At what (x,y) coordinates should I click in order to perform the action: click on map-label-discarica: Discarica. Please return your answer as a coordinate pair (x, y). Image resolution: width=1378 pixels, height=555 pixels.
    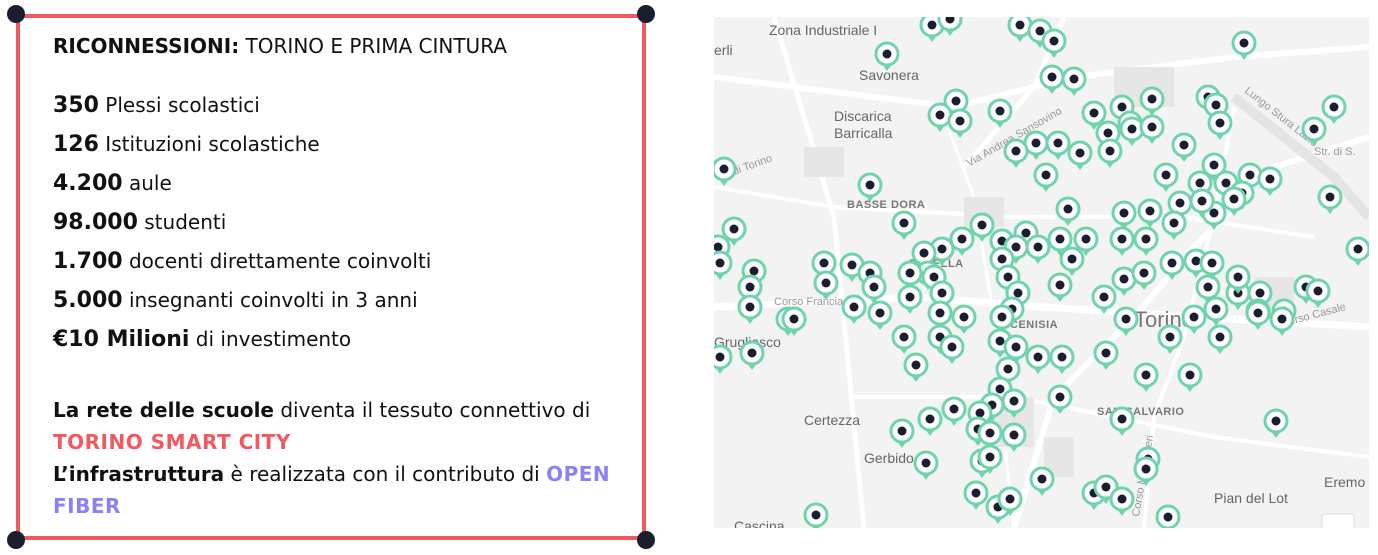
    Looking at the image, I should click on (863, 116).